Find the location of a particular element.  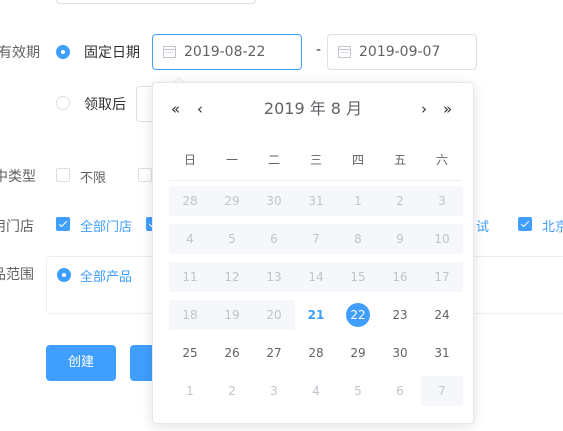

product-all-radio is located at coordinates (64, 275).